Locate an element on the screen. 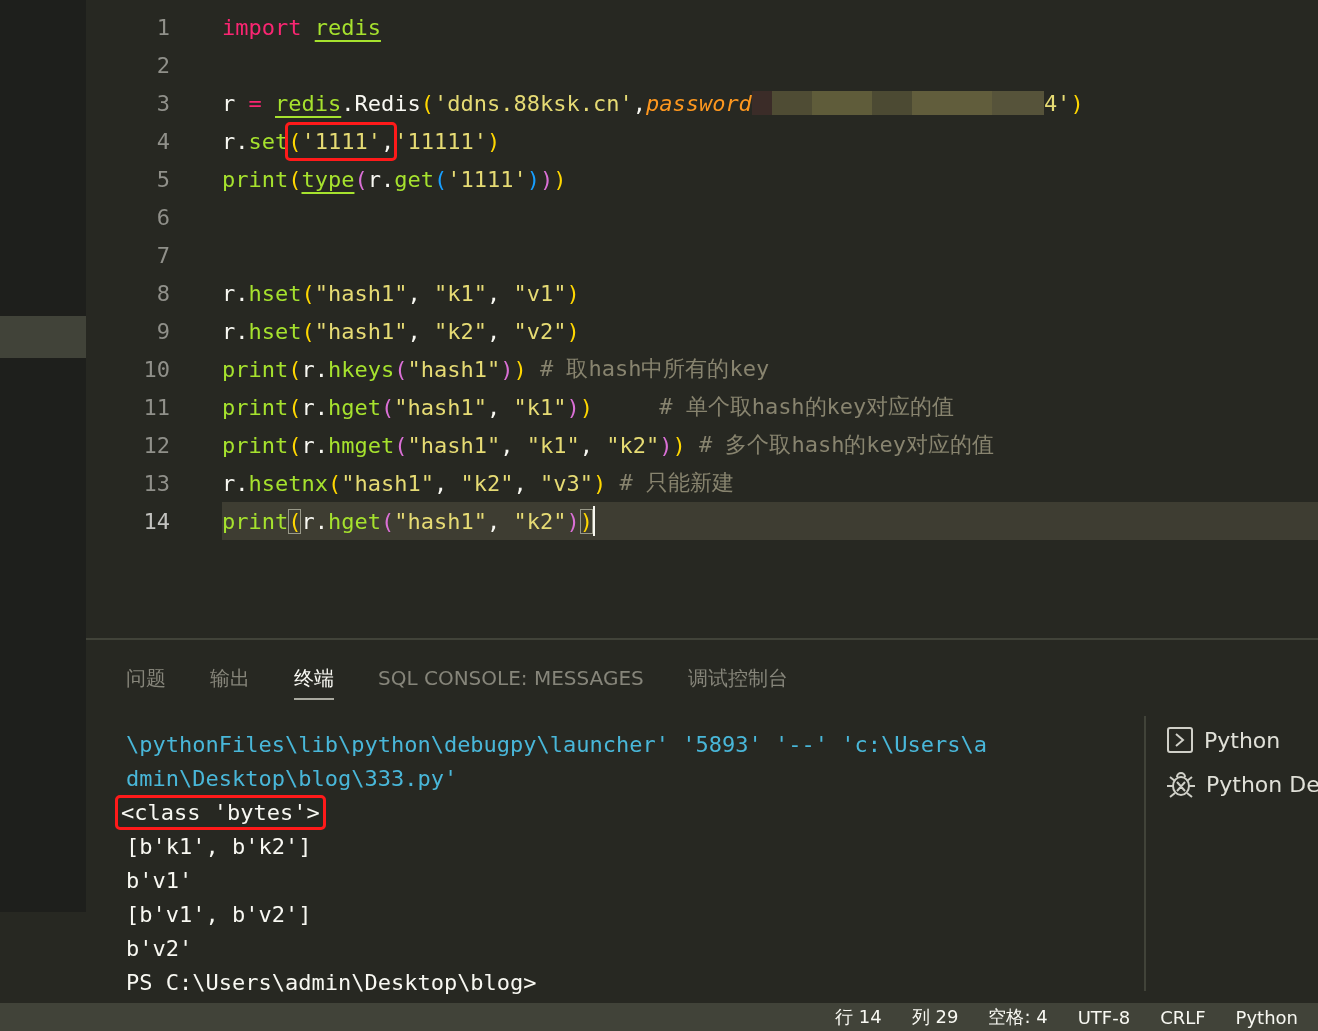 The image size is (1318, 1031). annotation-box: ('1111', is located at coordinates (341, 141).